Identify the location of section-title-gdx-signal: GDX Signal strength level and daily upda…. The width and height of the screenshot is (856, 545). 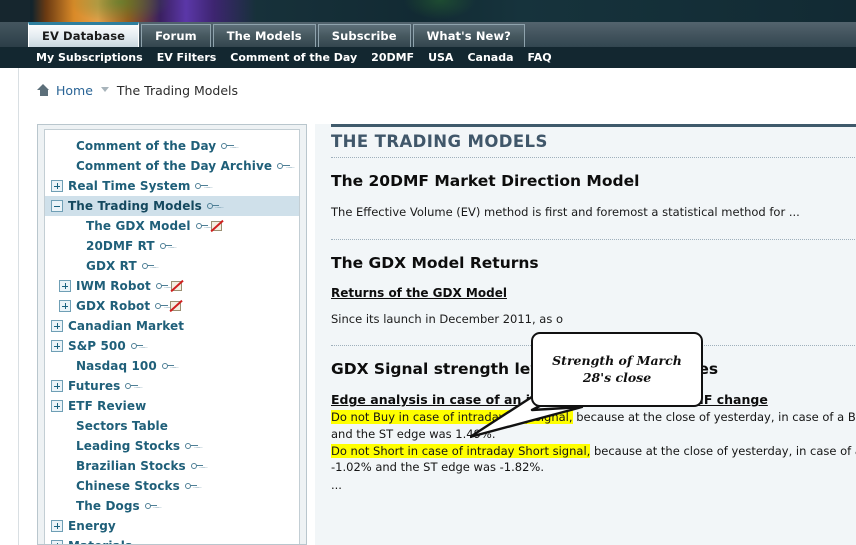
(525, 369).